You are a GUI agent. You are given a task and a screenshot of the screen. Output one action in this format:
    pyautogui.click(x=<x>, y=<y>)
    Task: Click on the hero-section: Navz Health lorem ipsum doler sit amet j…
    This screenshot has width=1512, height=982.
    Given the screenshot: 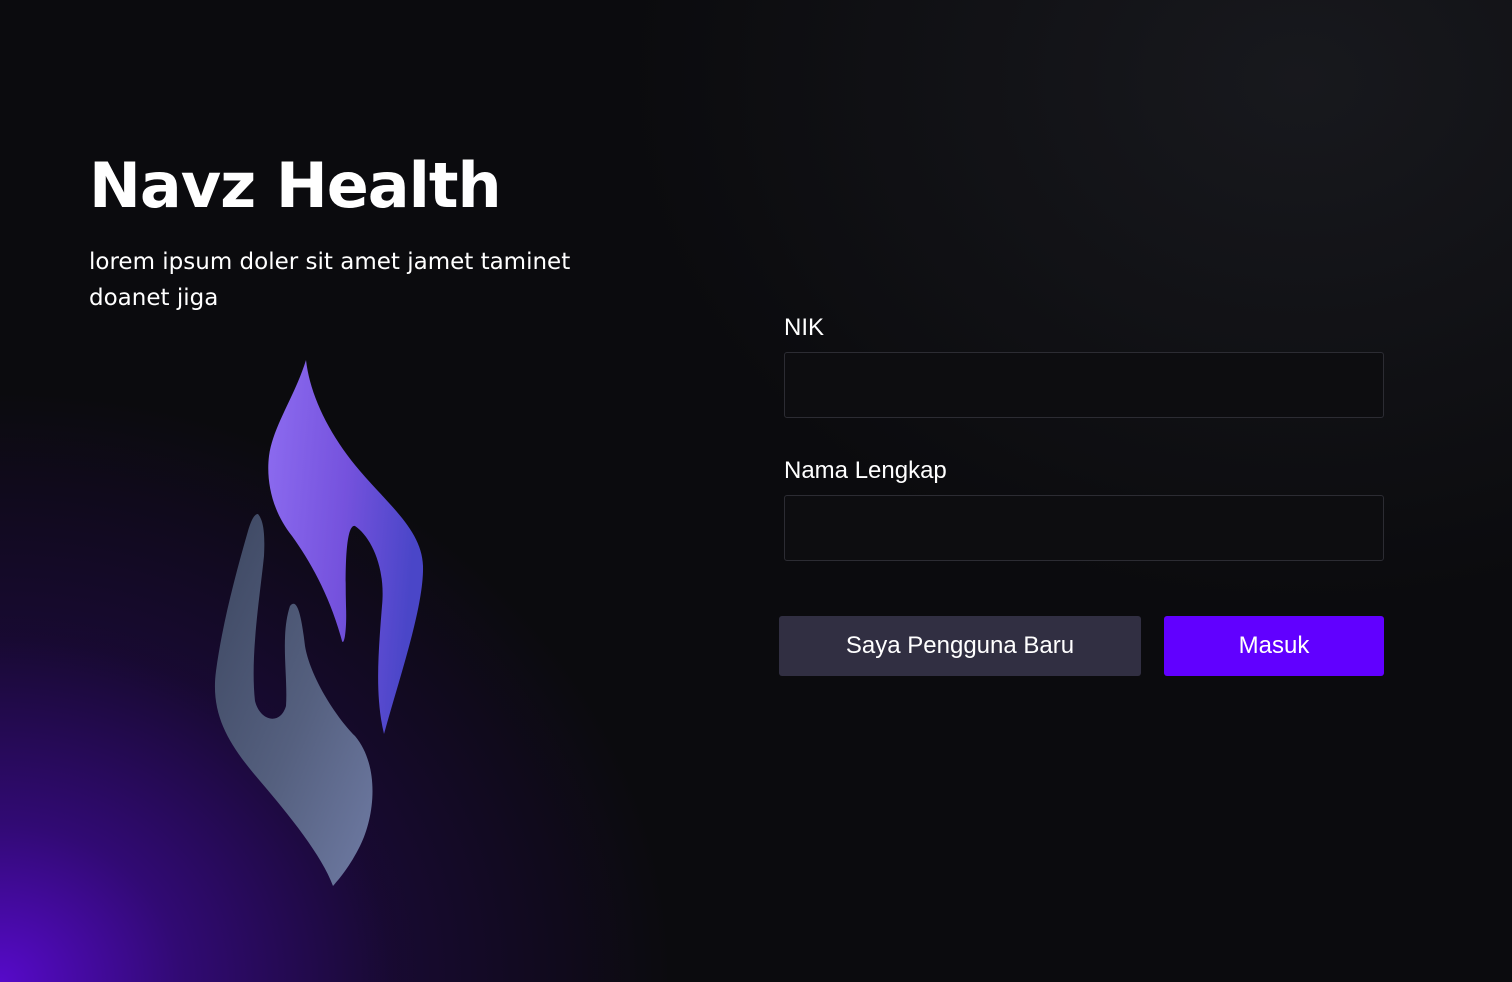 What is the action you would take?
    pyautogui.click(x=369, y=232)
    